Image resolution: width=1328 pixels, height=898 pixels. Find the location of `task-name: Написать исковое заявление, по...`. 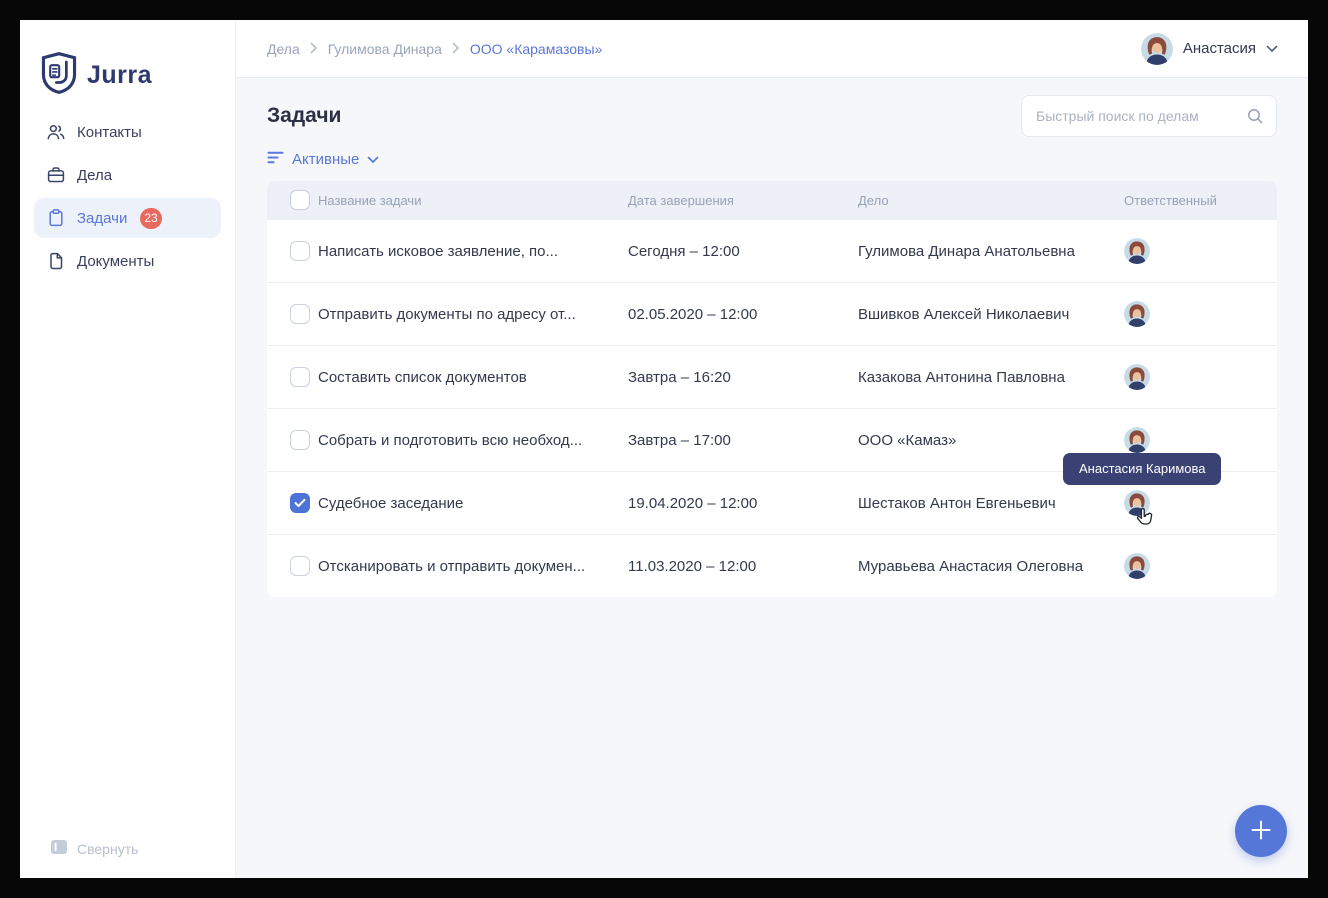

task-name: Написать исковое заявление, по... is located at coordinates (438, 251).